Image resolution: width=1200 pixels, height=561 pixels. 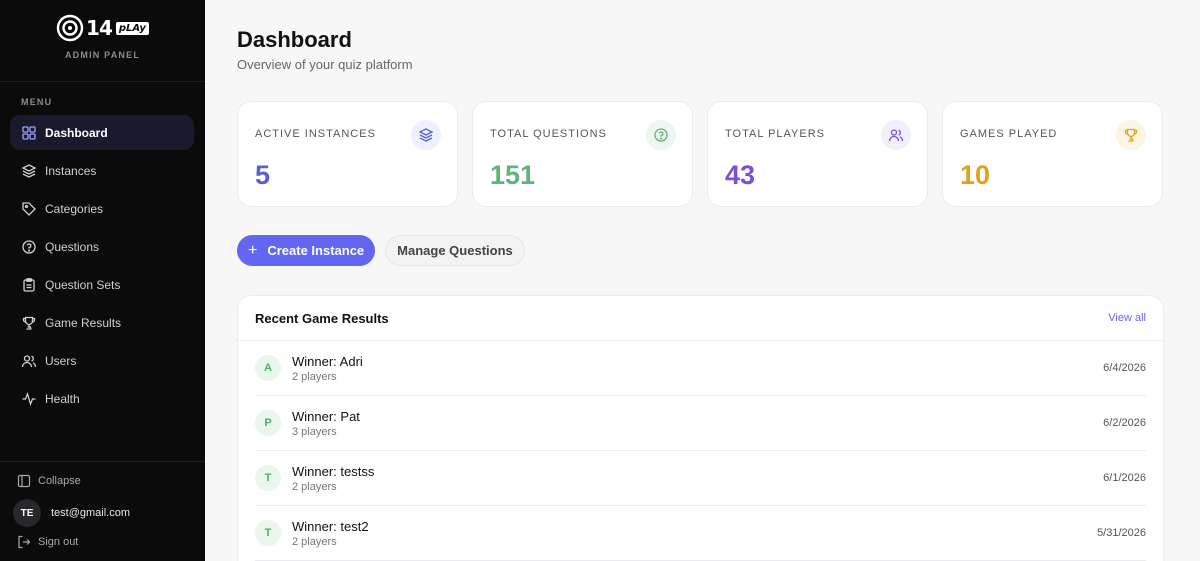 I want to click on collapse-button: Collapse, so click(x=49, y=481).